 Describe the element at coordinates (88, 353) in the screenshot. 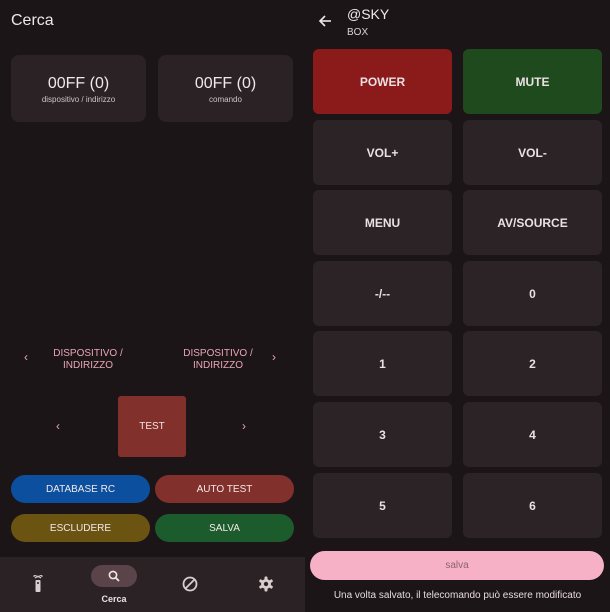

I see `device-prev-label-line1: DISPOSITIVO /` at that location.